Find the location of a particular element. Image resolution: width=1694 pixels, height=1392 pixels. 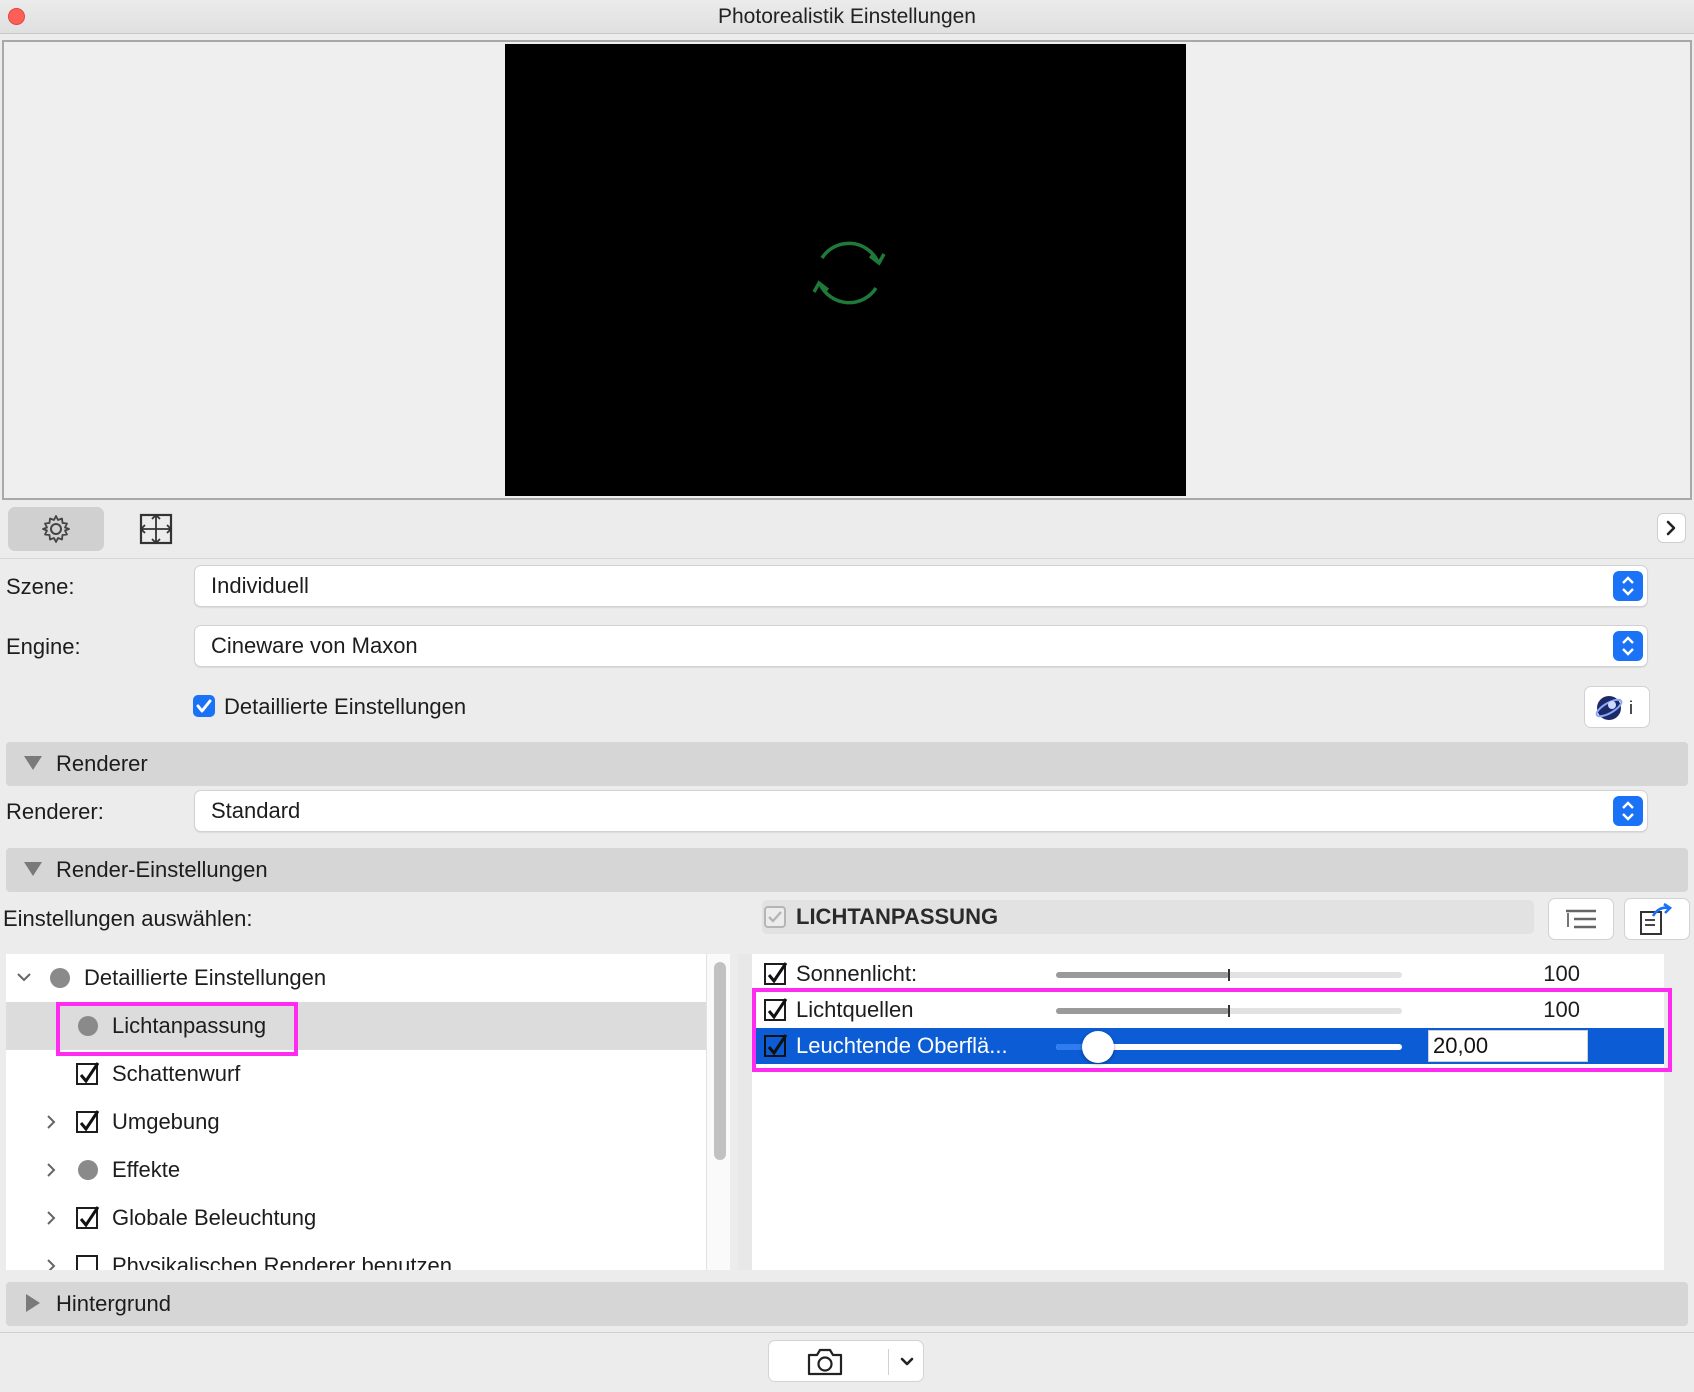

property-value: 100 is located at coordinates (1561, 973).